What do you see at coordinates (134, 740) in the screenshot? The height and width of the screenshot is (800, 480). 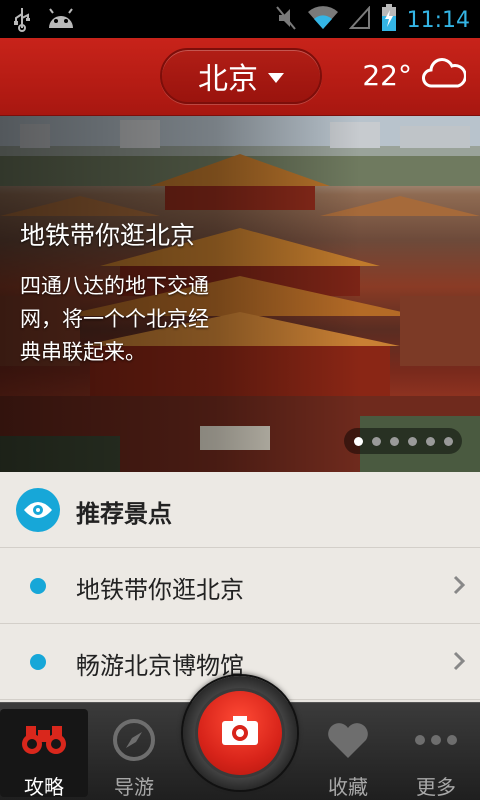 I see `compass-icon` at bounding box center [134, 740].